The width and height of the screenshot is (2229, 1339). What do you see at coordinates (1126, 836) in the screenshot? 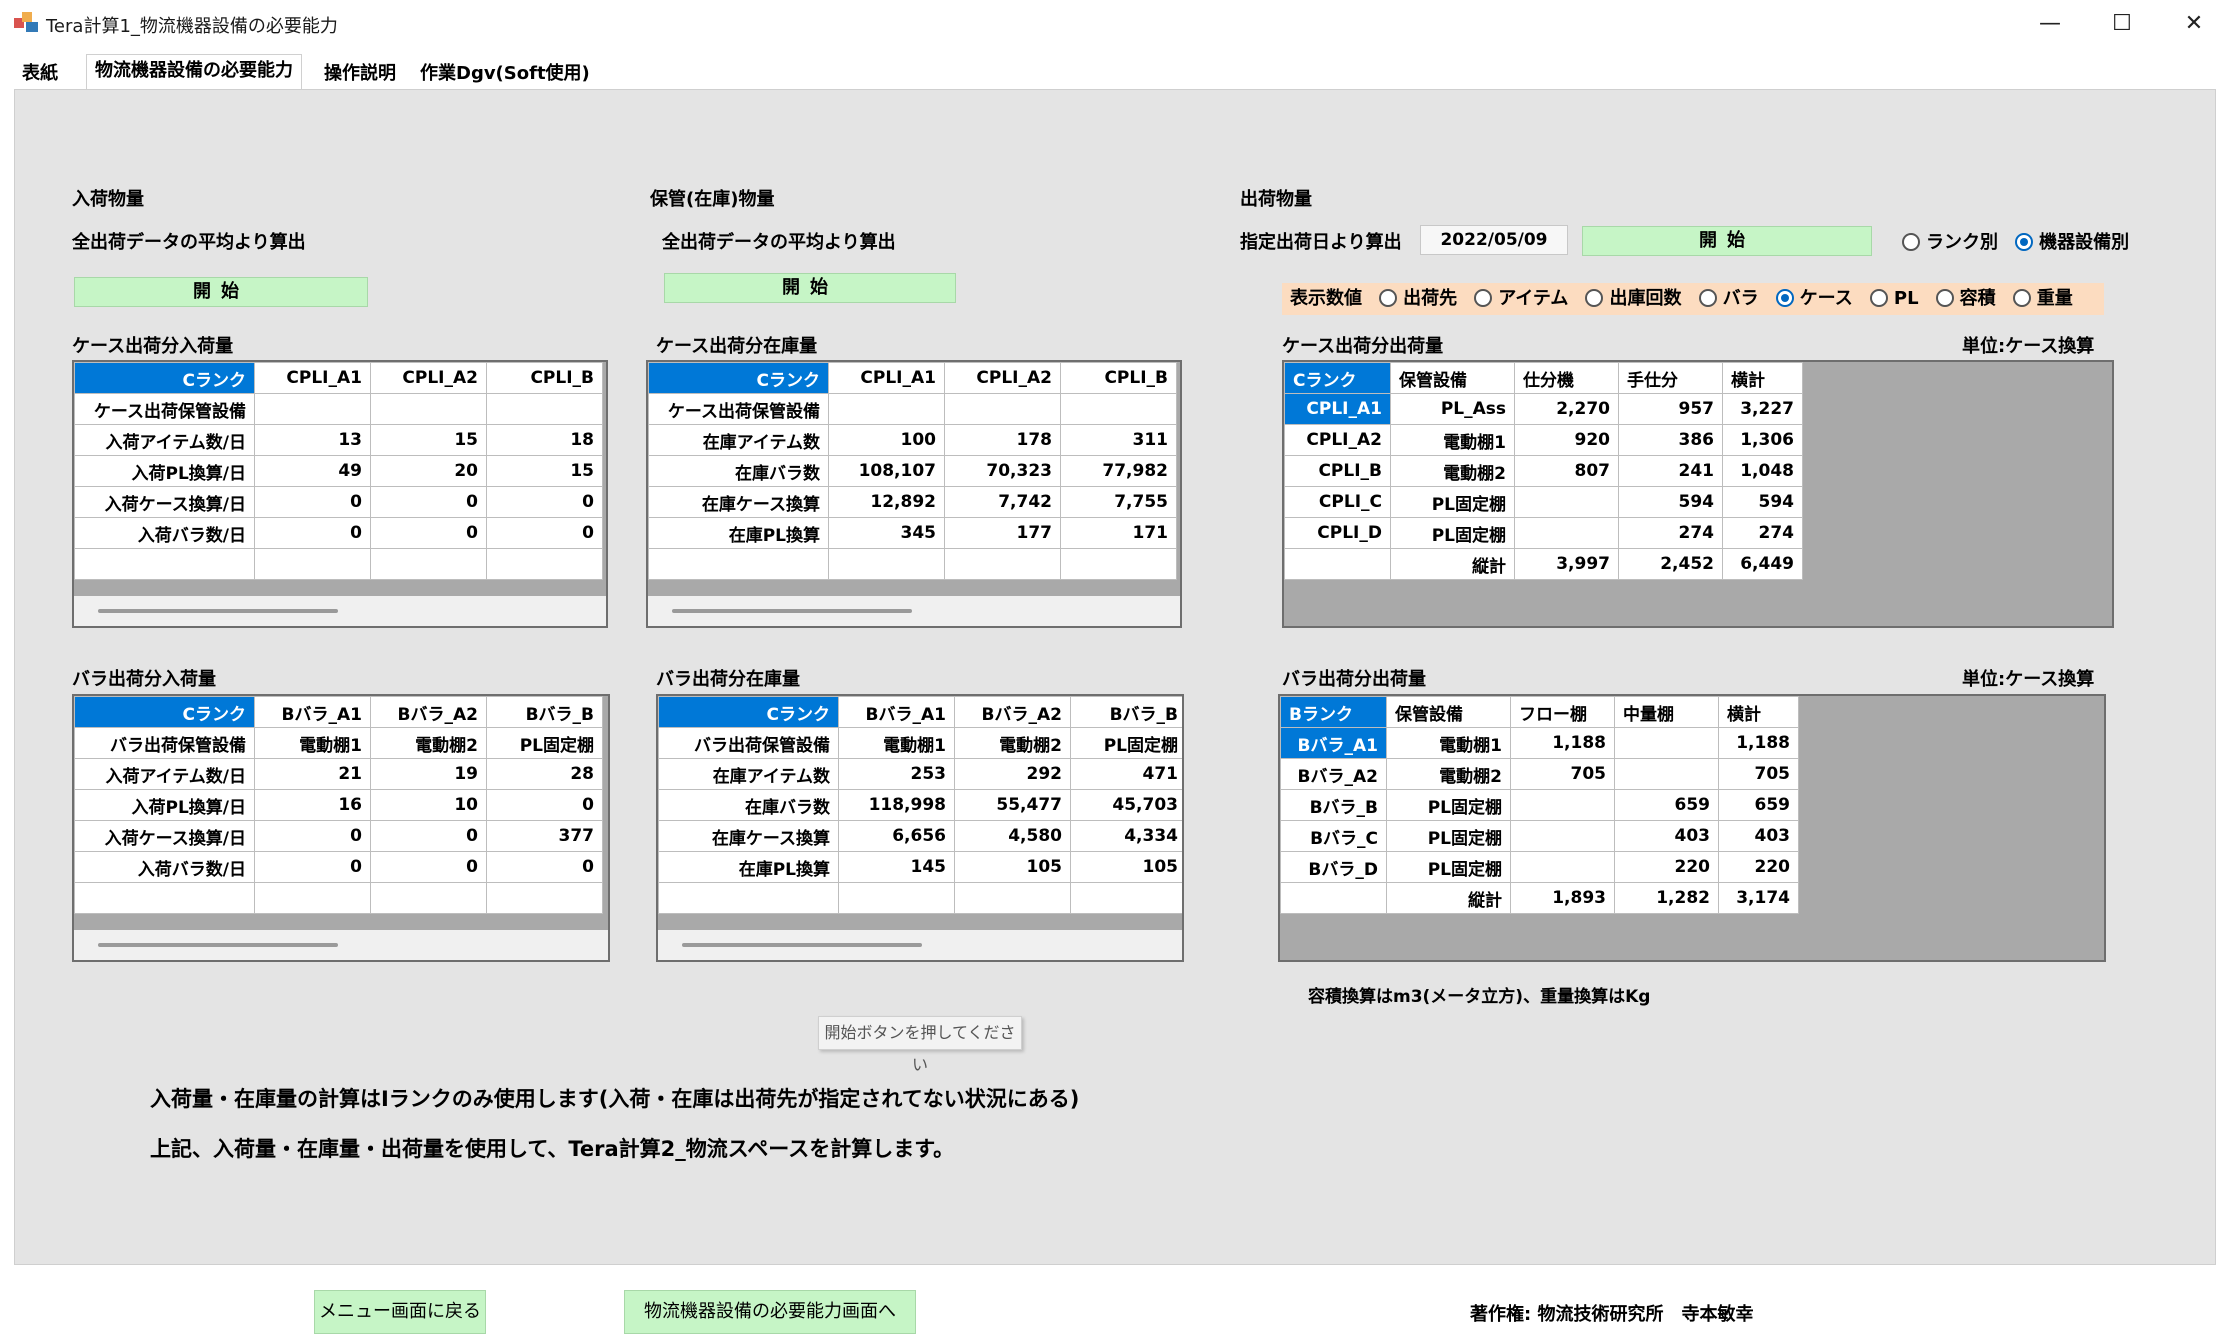
I see `table-cell: 4,334` at bounding box center [1126, 836].